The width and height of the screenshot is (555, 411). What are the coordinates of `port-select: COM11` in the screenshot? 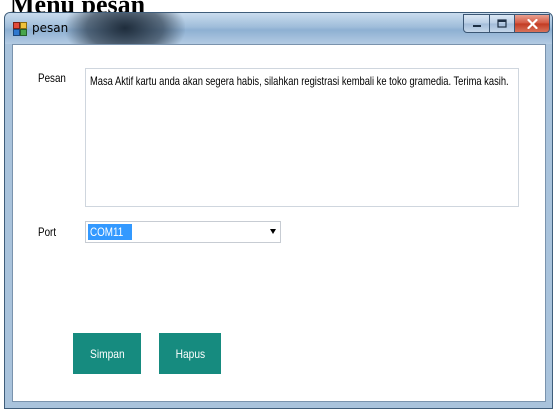 It's located at (183, 232).